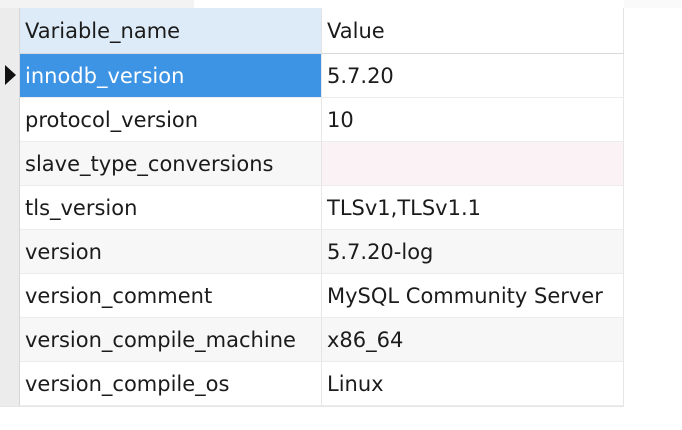 Image resolution: width=682 pixels, height=430 pixels. What do you see at coordinates (473, 76) in the screenshot?
I see `value-cell: 5.7.20` at bounding box center [473, 76].